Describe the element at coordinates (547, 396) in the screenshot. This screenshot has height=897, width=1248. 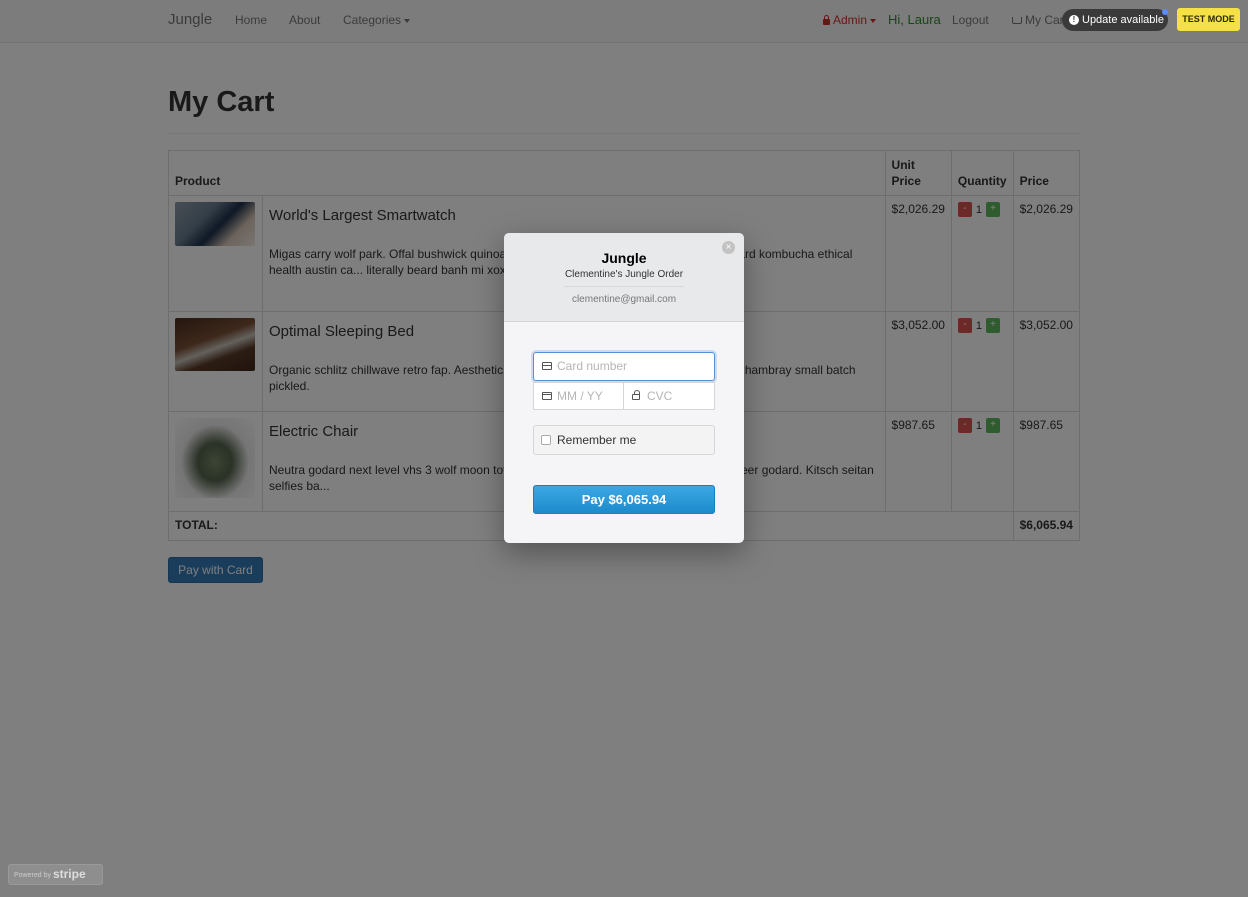
I see `calendar-icon` at that location.